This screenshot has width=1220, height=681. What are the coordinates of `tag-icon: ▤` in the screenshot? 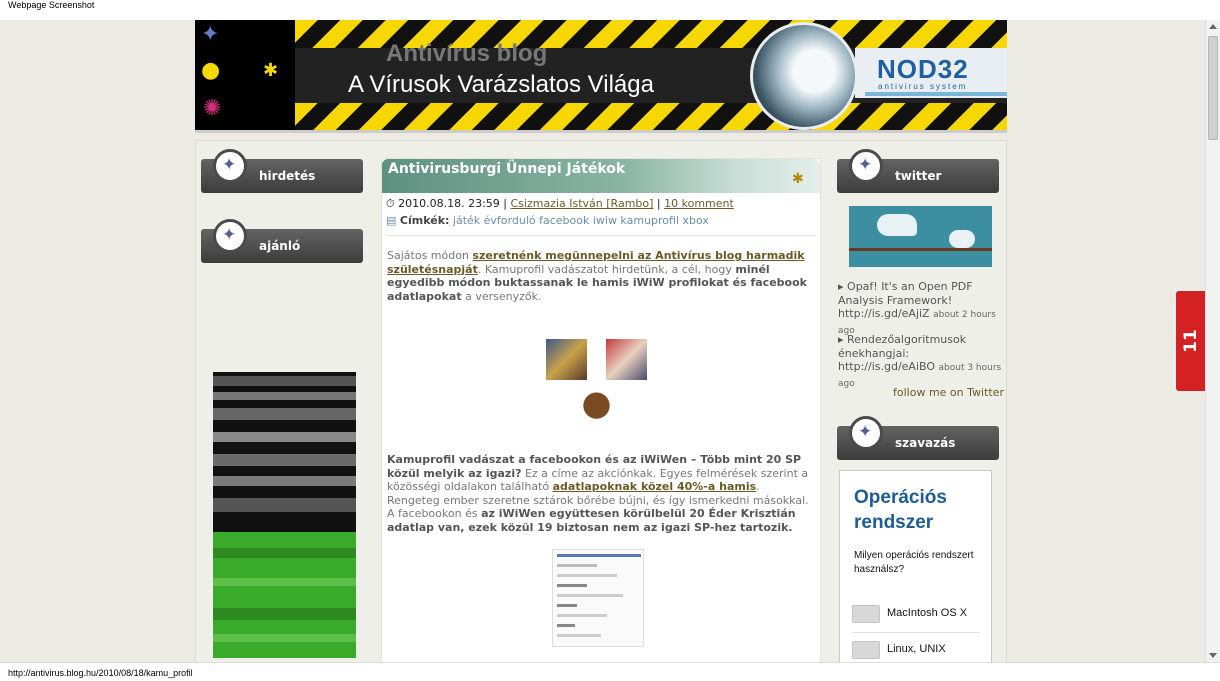 It's located at (391, 220).